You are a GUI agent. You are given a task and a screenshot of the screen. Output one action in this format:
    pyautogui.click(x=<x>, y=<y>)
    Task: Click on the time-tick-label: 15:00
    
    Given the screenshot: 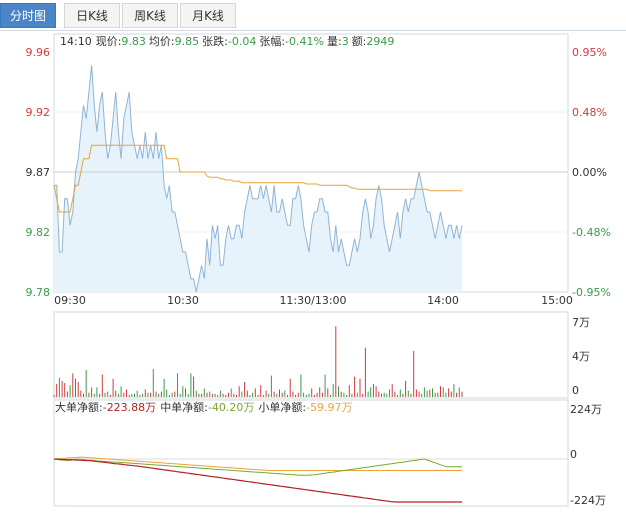 What is the action you would take?
    pyautogui.click(x=557, y=300)
    